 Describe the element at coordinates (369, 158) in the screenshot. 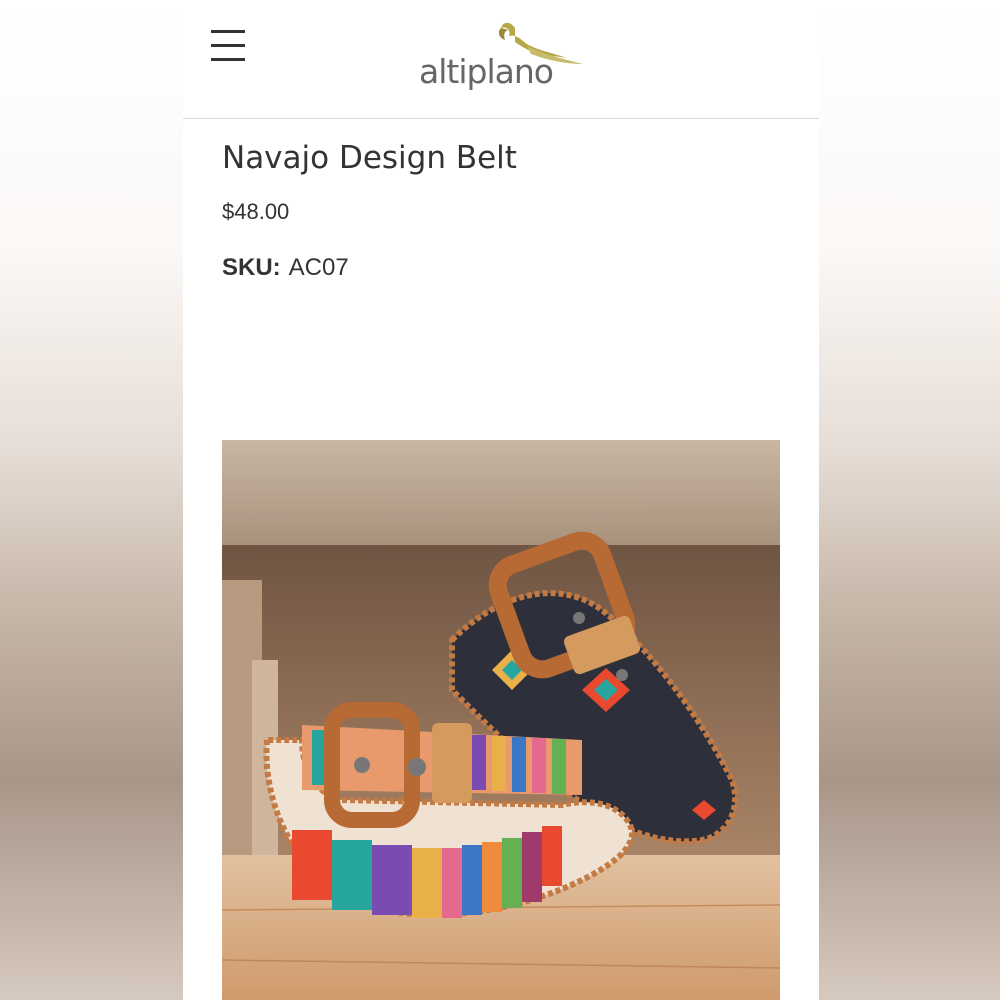

I see `product-title: Navajo Design Belt` at that location.